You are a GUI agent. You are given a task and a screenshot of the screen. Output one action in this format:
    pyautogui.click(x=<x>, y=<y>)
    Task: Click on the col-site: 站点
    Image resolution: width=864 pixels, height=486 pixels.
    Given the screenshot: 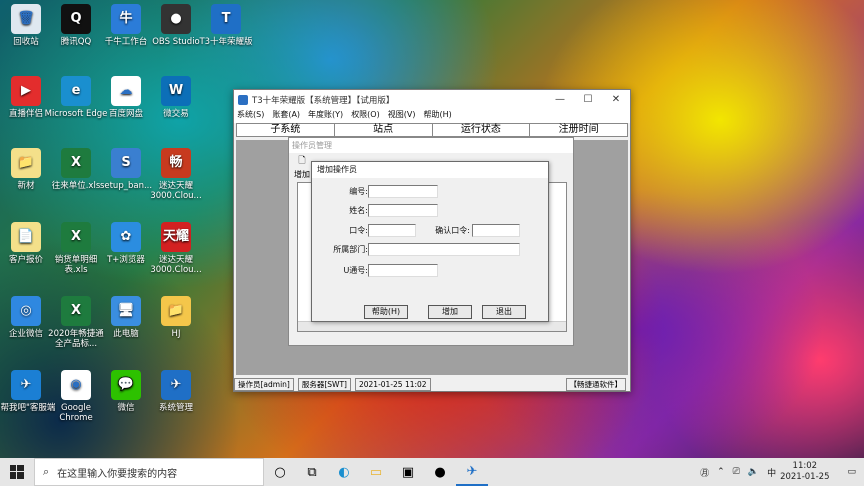 What is the action you would take?
    pyautogui.click(x=384, y=130)
    